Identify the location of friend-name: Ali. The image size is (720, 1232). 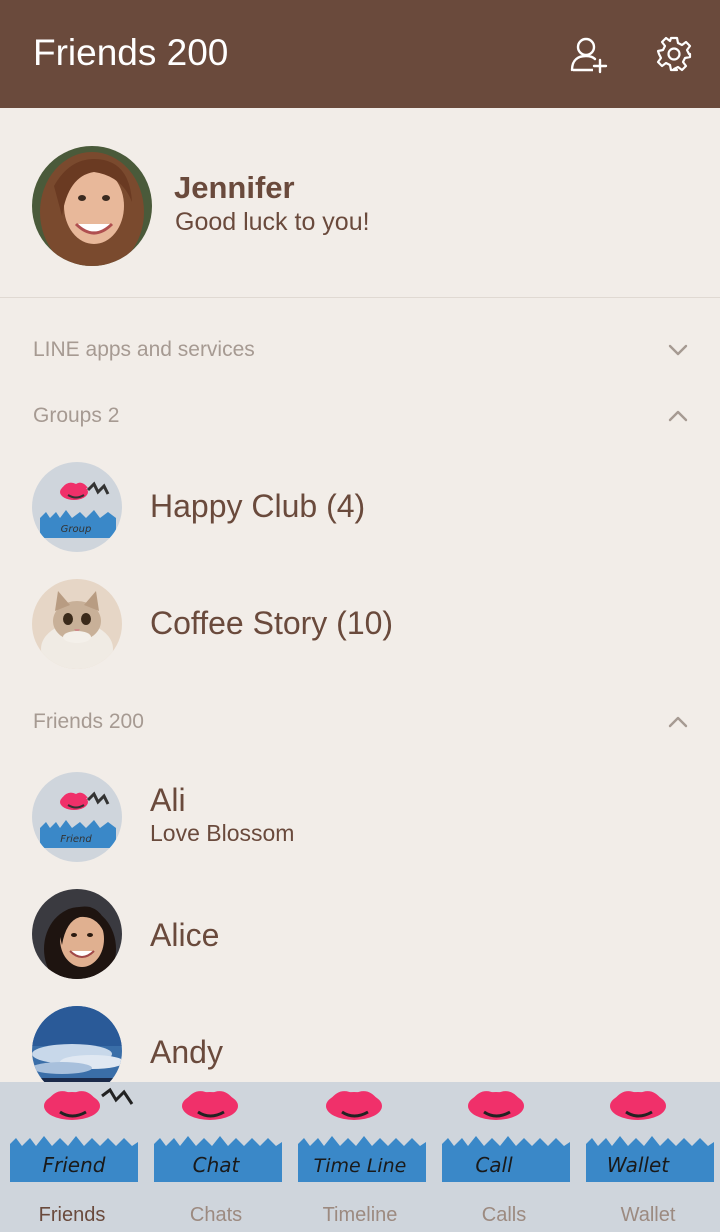
(168, 800).